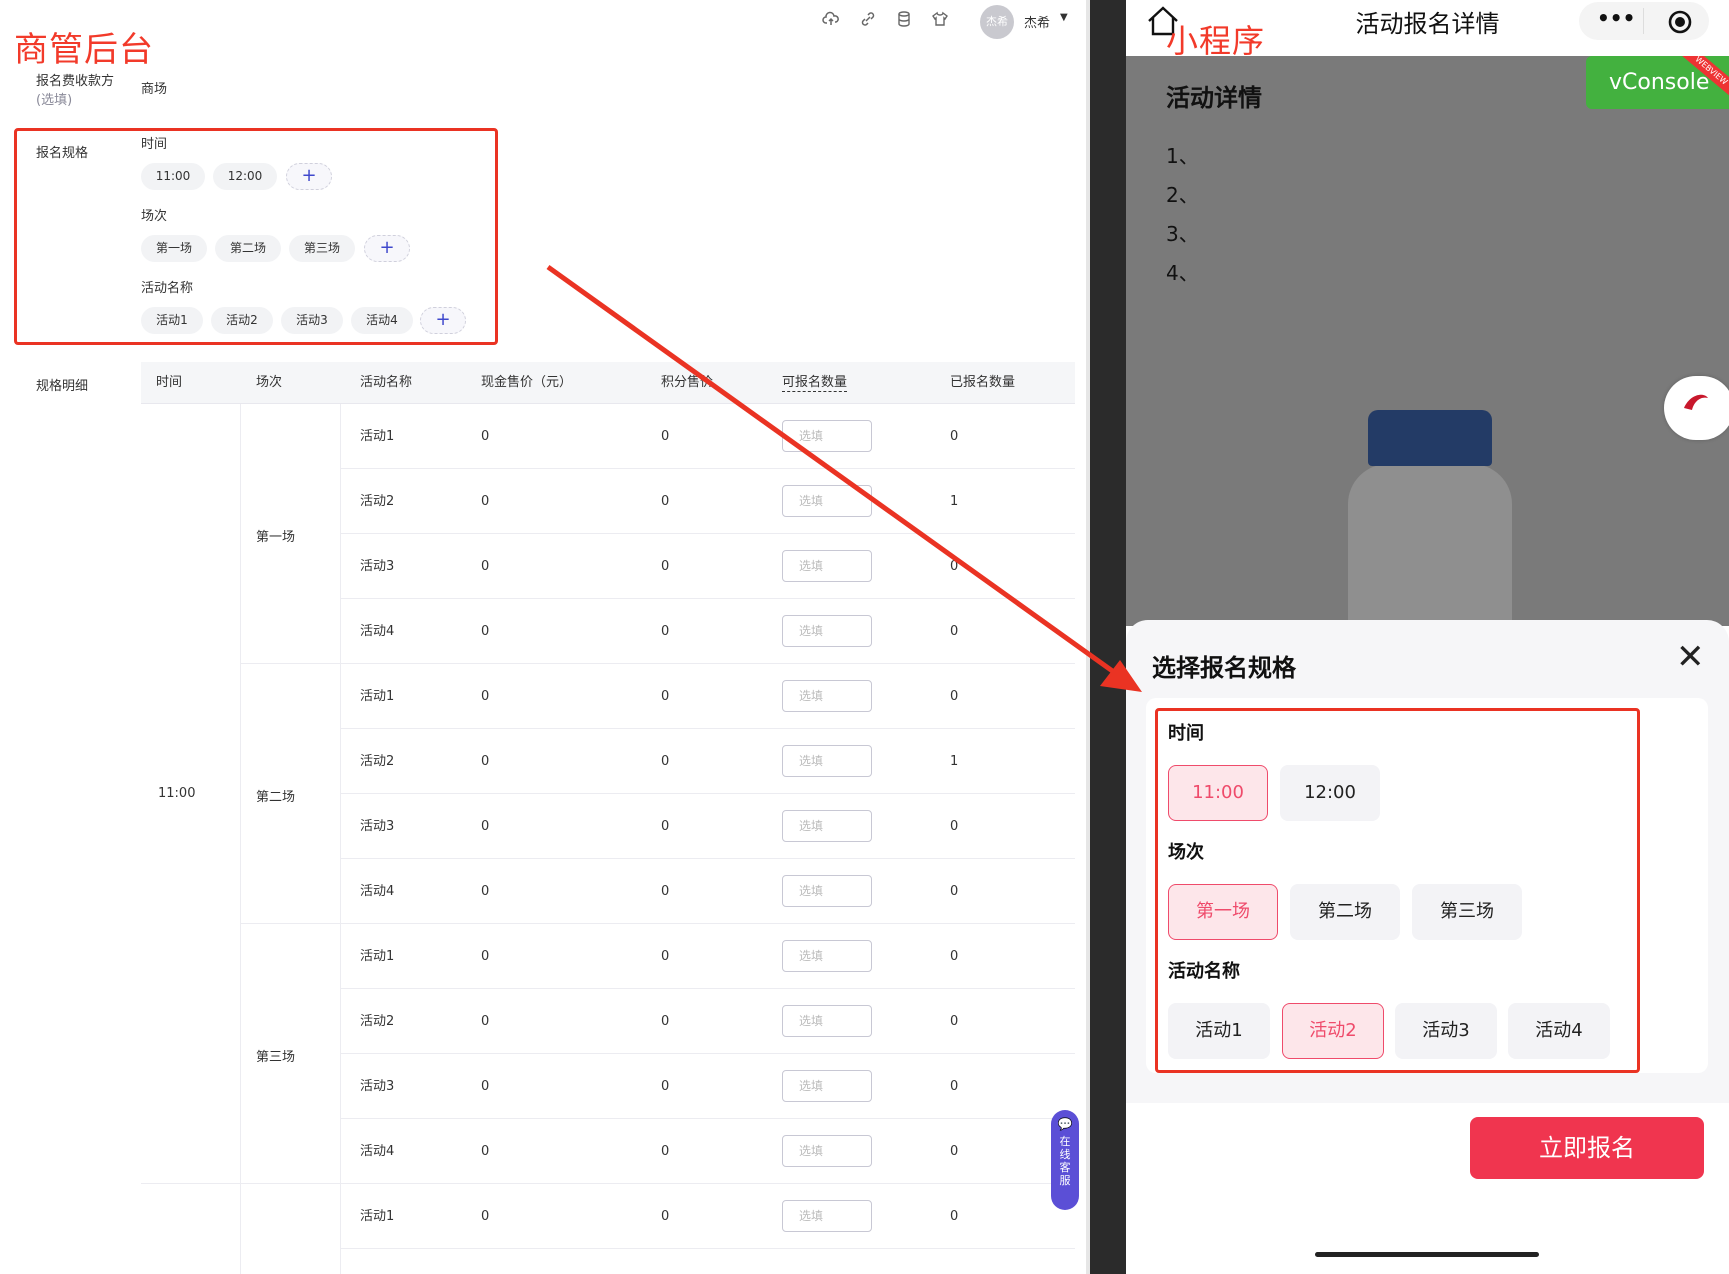 The height and width of the screenshot is (1274, 1729). Describe the element at coordinates (608, 891) in the screenshot. I see `table-row: 活动4 0 0 0 选填` at that location.